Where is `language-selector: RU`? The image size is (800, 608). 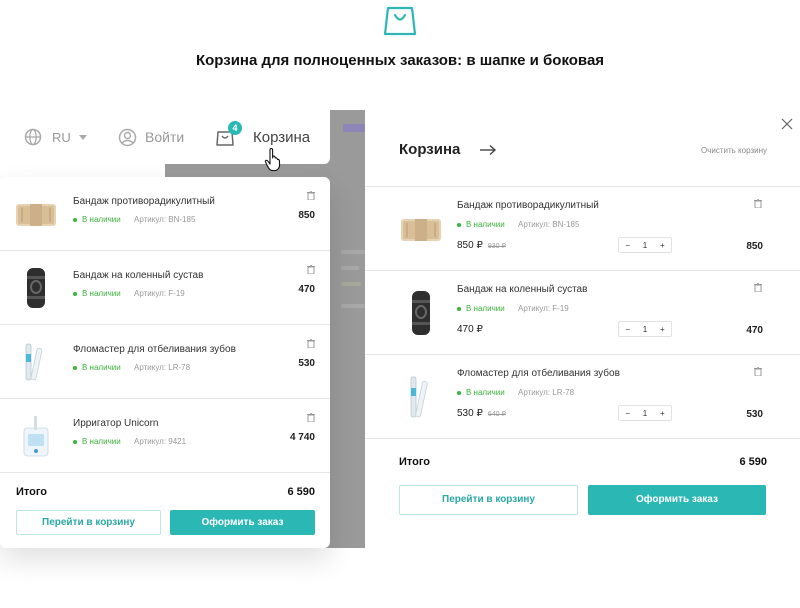
language-selector: RU is located at coordinates (55, 137).